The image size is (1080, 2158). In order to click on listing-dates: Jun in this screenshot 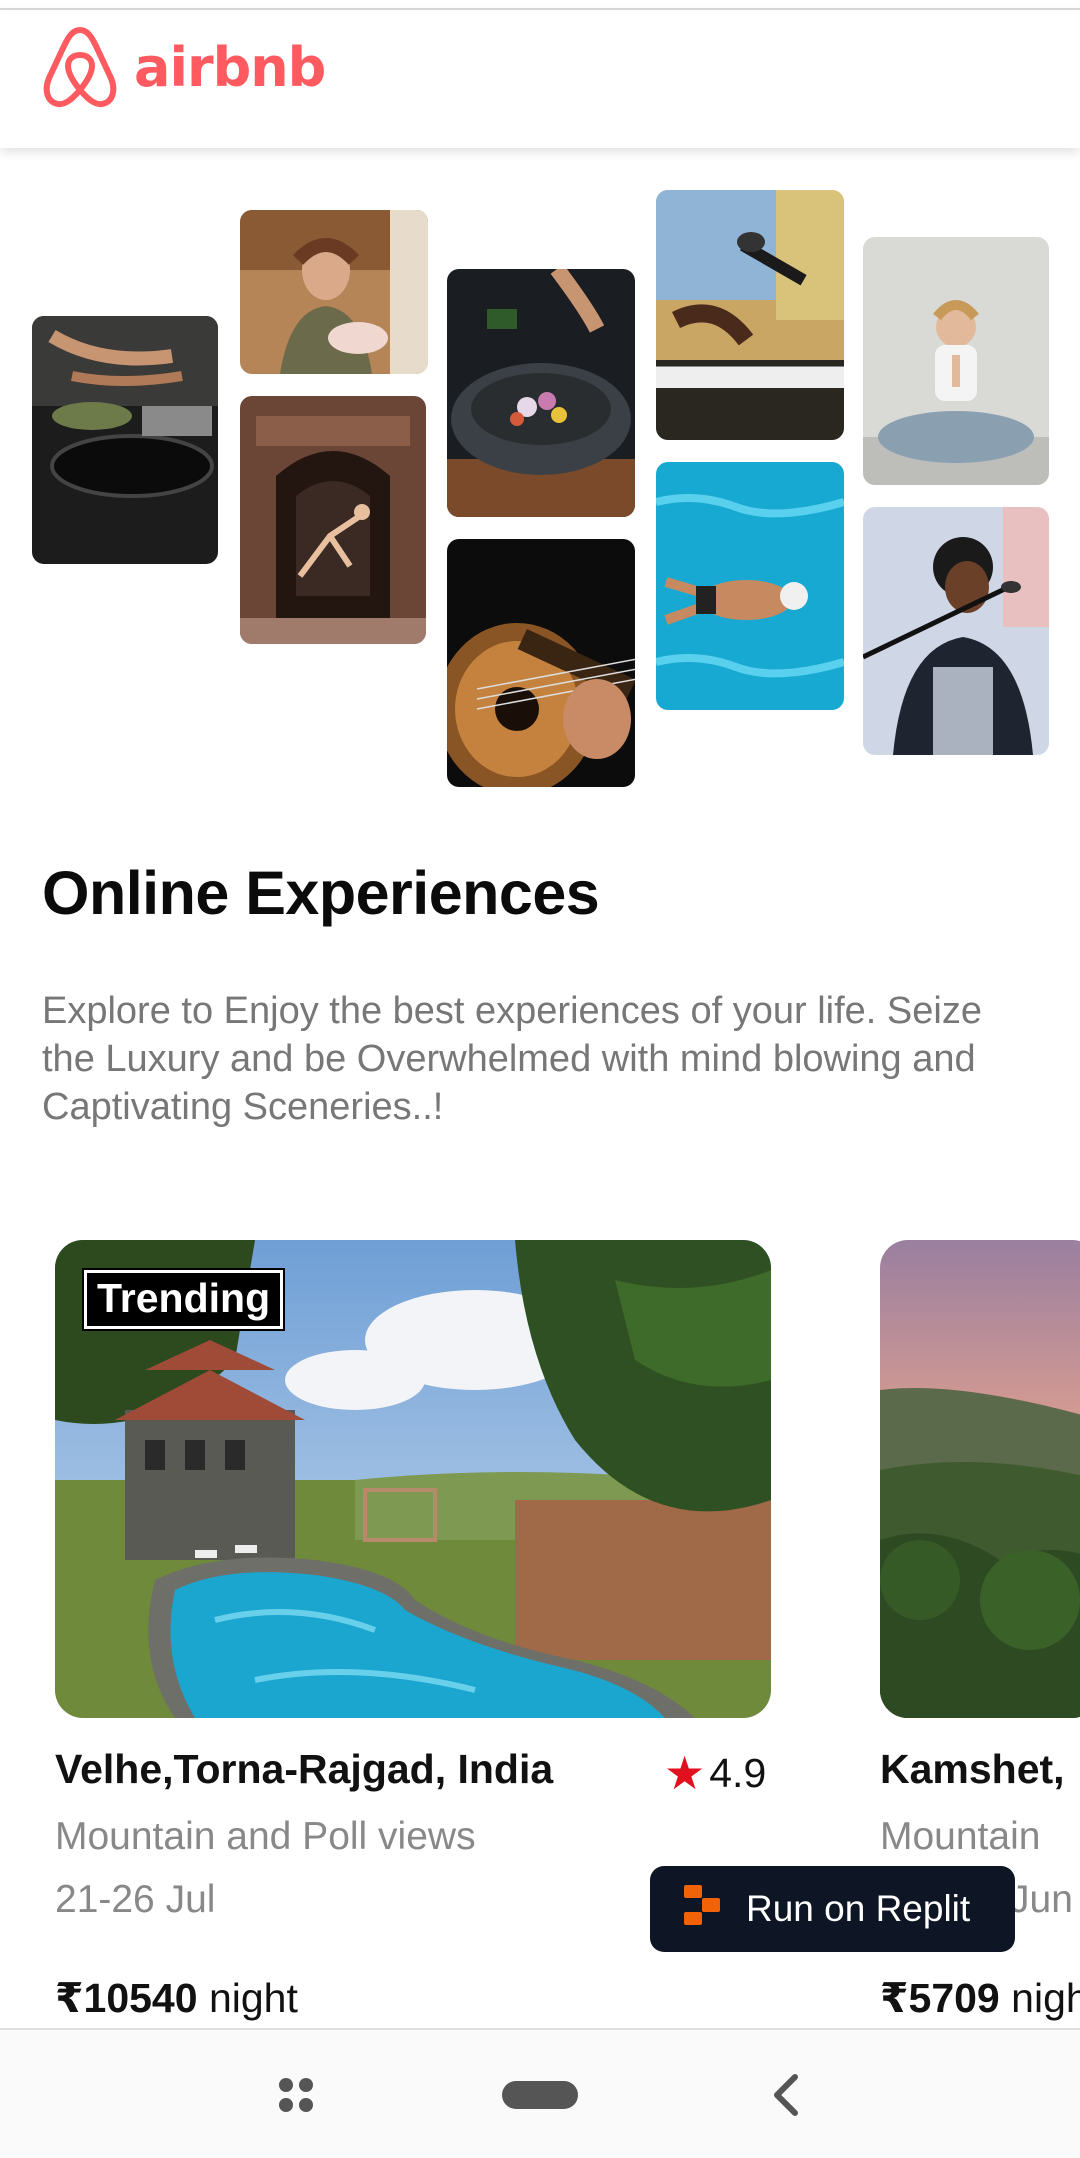, I will do `click(1041, 1899)`.